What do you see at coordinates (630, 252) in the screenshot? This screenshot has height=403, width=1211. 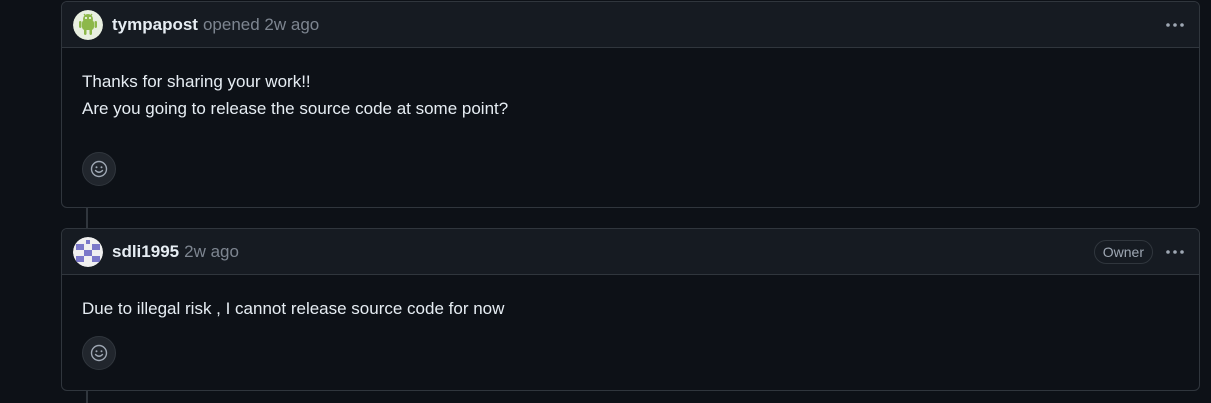 I see `comment-header: sdli1995 2w ago Owner` at bounding box center [630, 252].